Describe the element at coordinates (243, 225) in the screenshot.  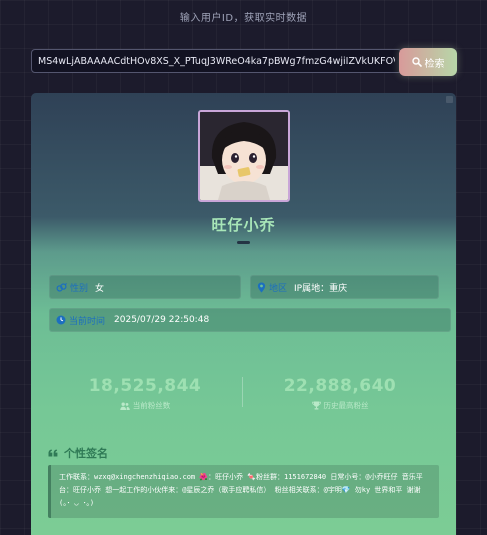
I see `username: 旺仔小乔` at that location.